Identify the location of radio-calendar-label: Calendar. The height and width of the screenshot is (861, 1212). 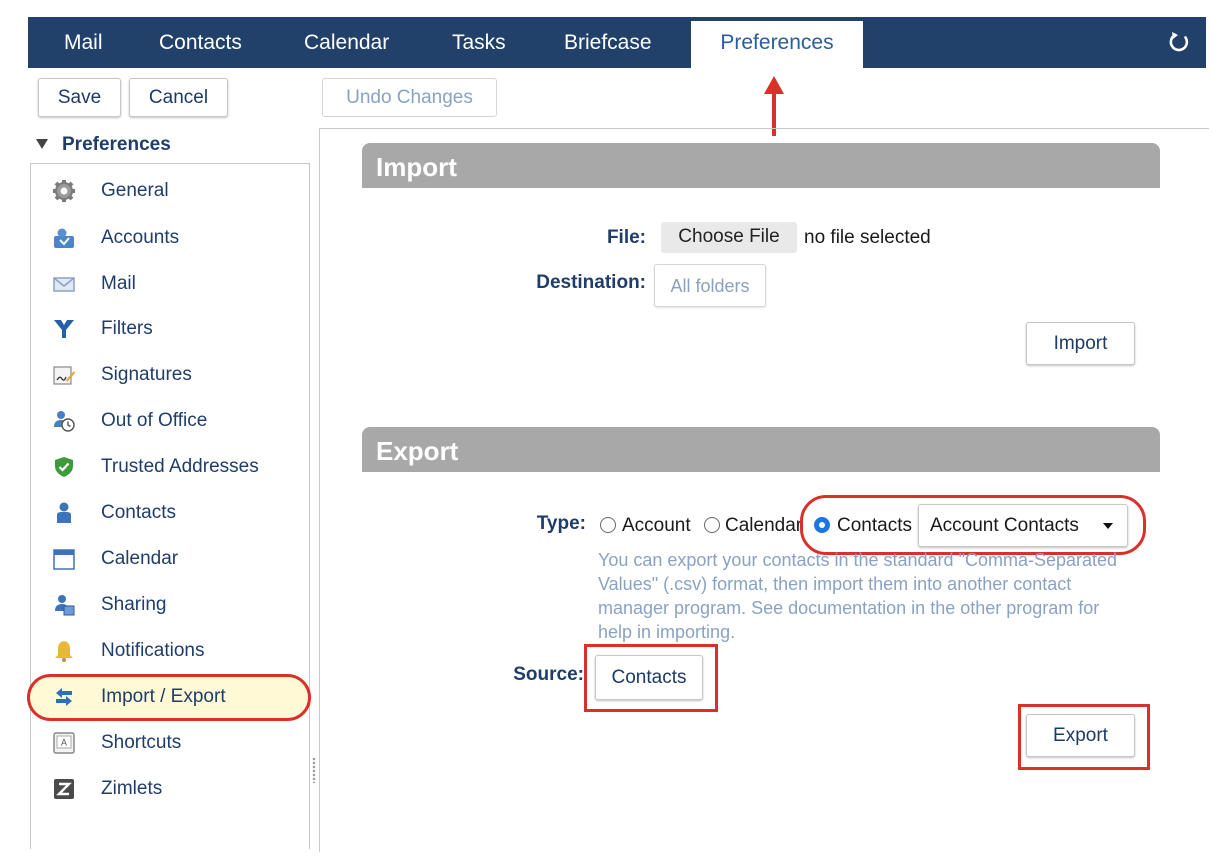
(763, 526).